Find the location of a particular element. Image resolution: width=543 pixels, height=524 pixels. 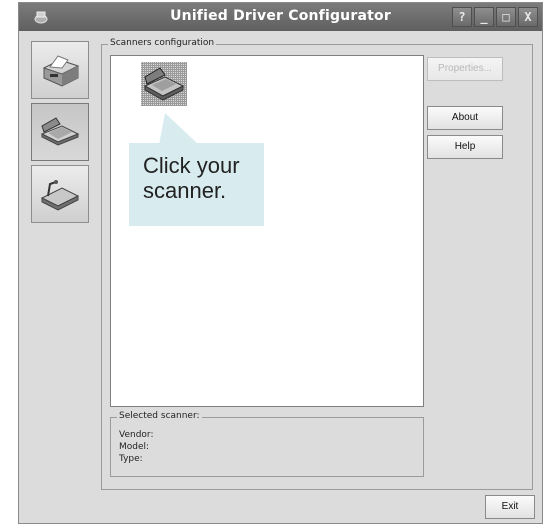

instruction-callout: Click your scanner. is located at coordinates (196, 184).